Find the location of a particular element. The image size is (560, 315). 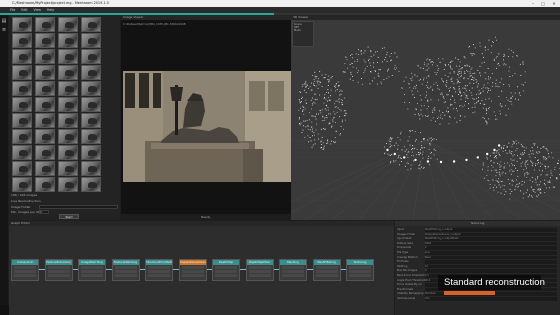

close-button: ✕ is located at coordinates (554, 3).